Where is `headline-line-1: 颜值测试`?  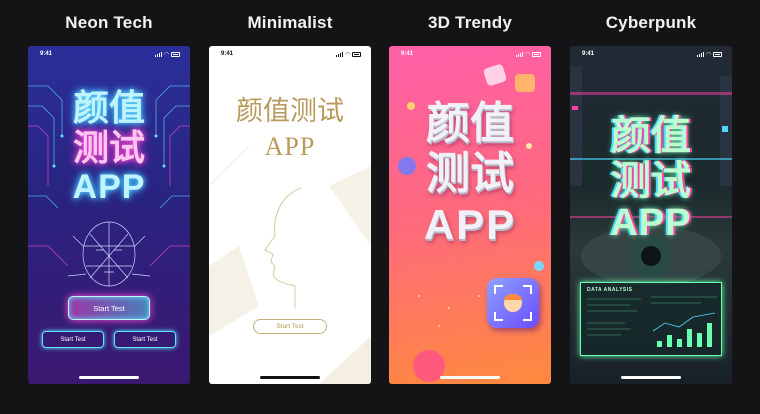
headline-line-1: 颜值测试 is located at coordinates (290, 111).